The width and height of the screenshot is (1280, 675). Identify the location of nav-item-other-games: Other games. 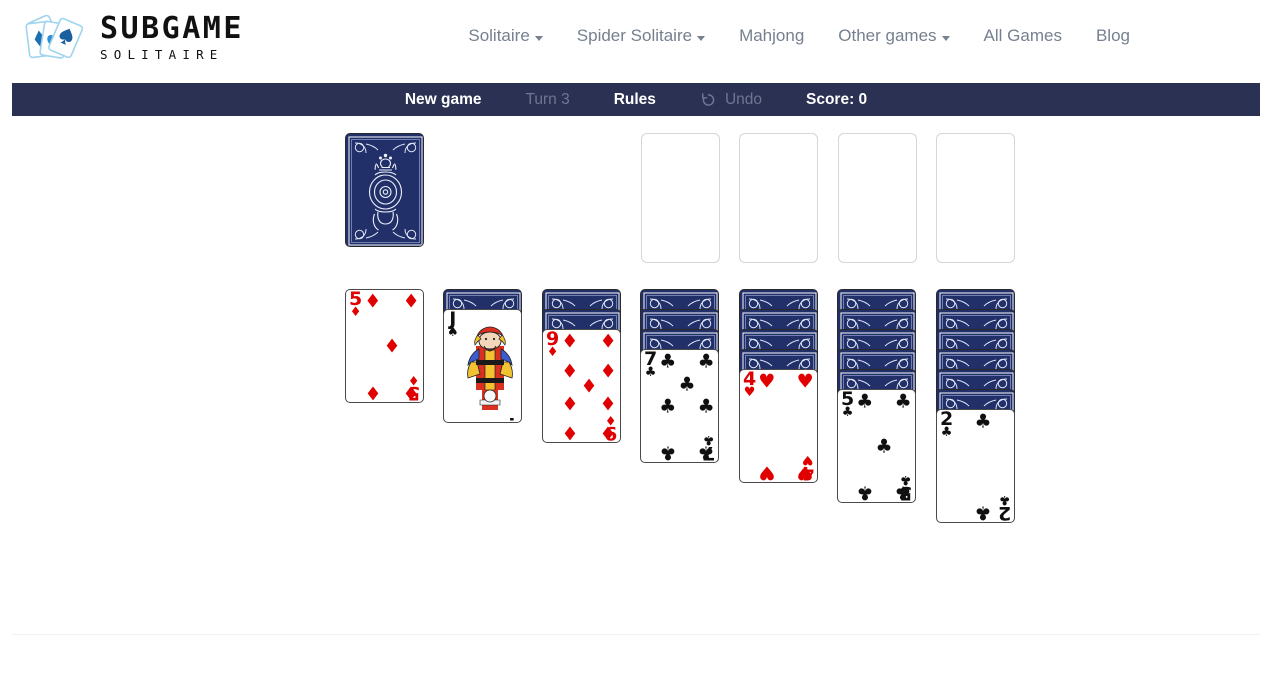
(894, 36).